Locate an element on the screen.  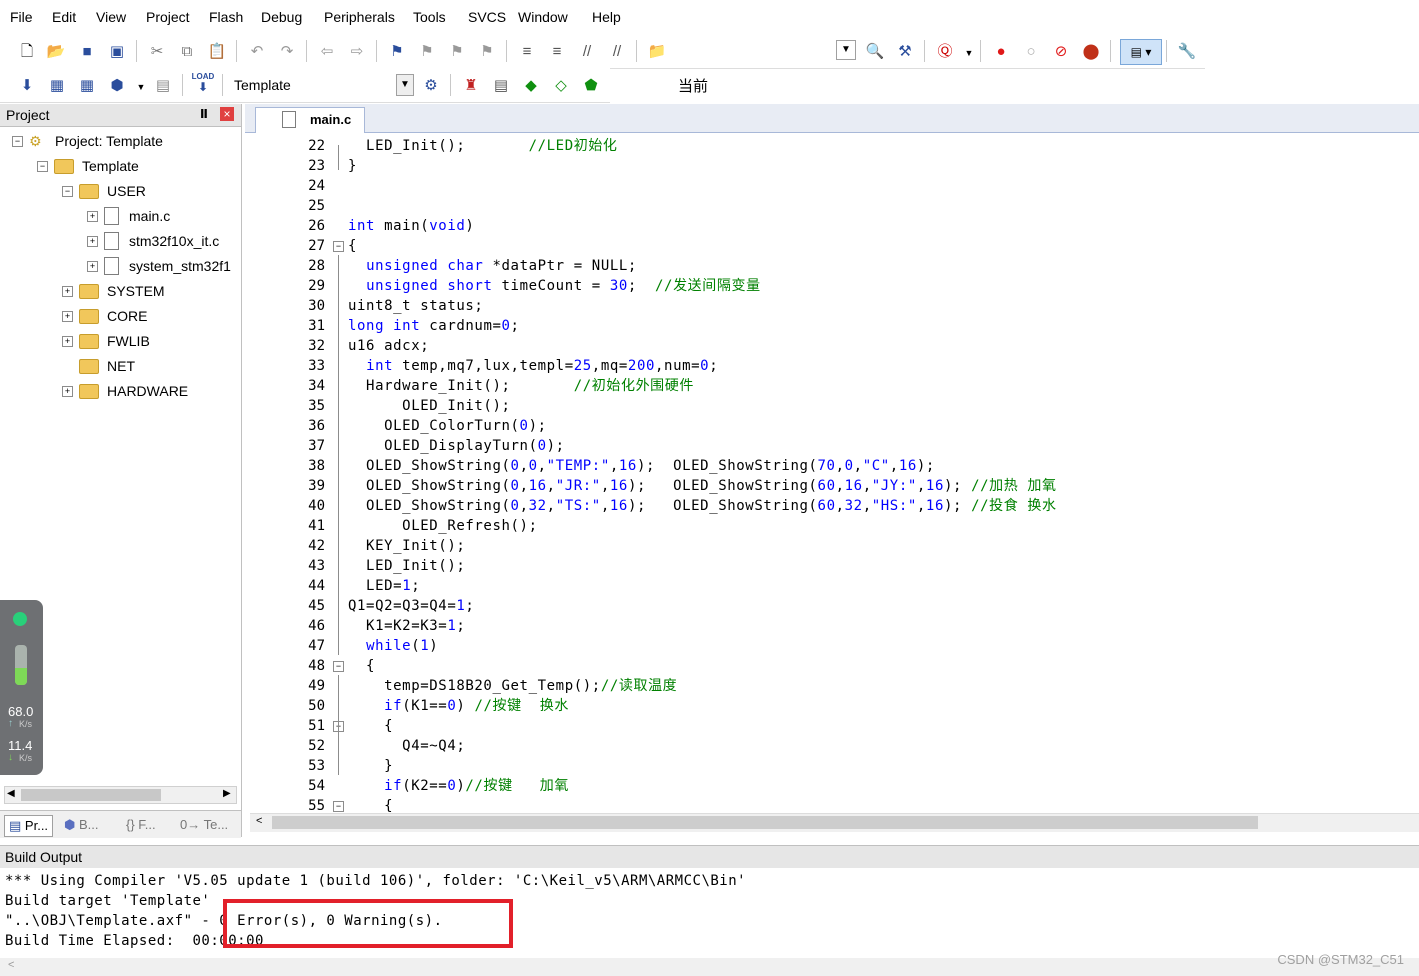
menu-project: Project is located at coordinates (168, 17).